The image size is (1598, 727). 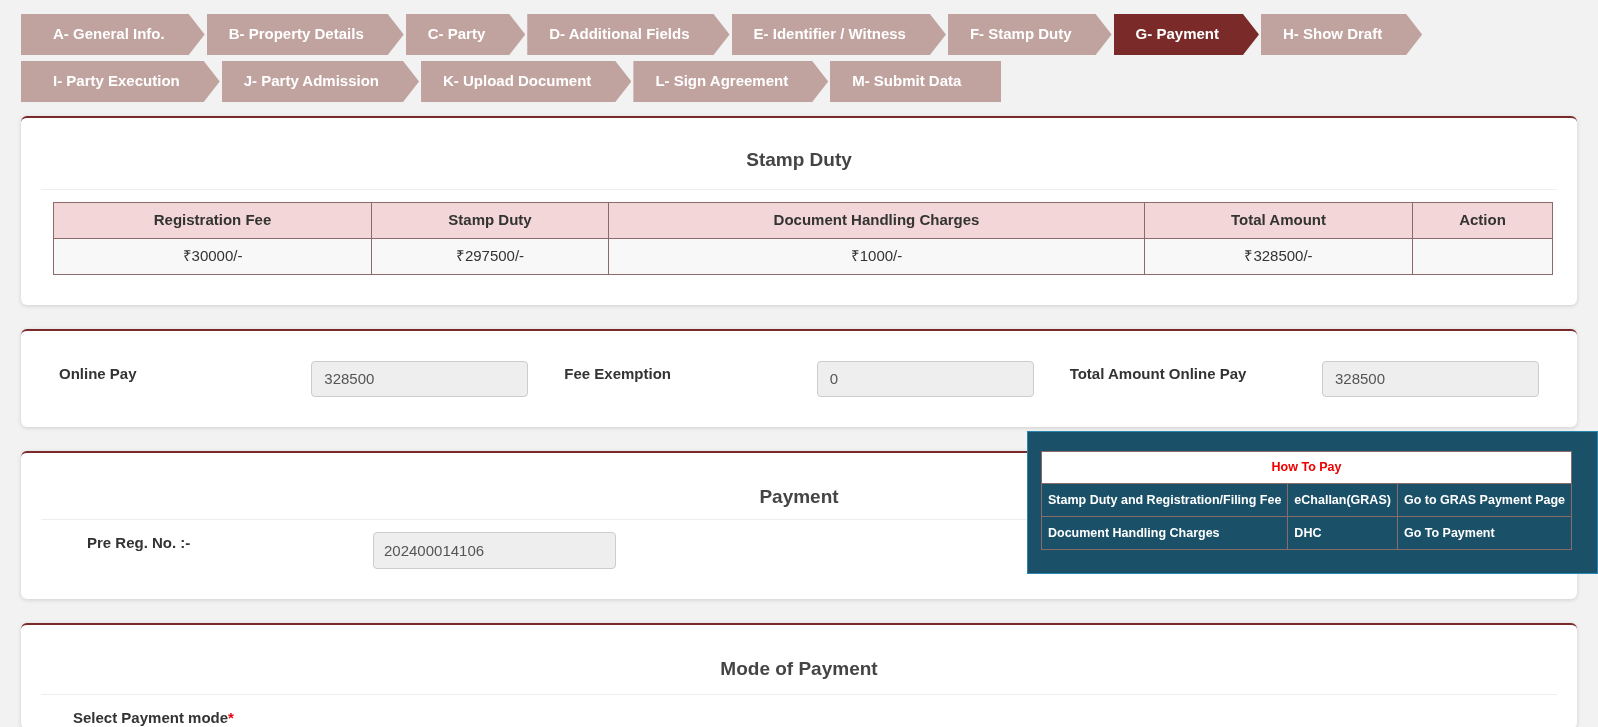 What do you see at coordinates (212, 220) in the screenshot?
I see `column-header: Registration Fee` at bounding box center [212, 220].